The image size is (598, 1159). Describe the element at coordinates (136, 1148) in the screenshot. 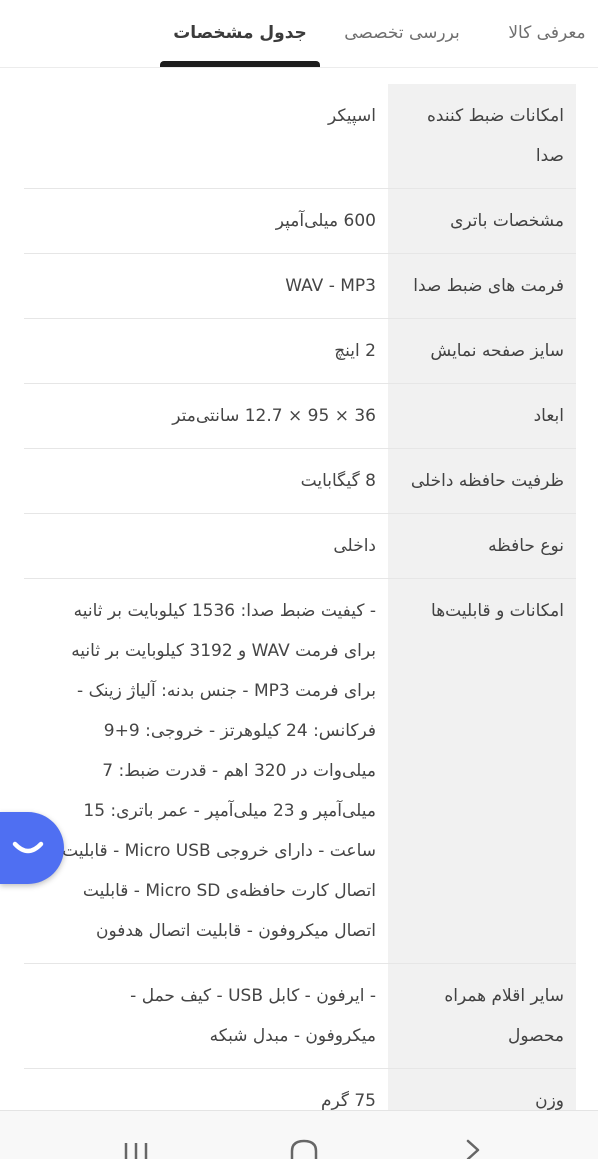

I see `recent-apps-icon` at that location.